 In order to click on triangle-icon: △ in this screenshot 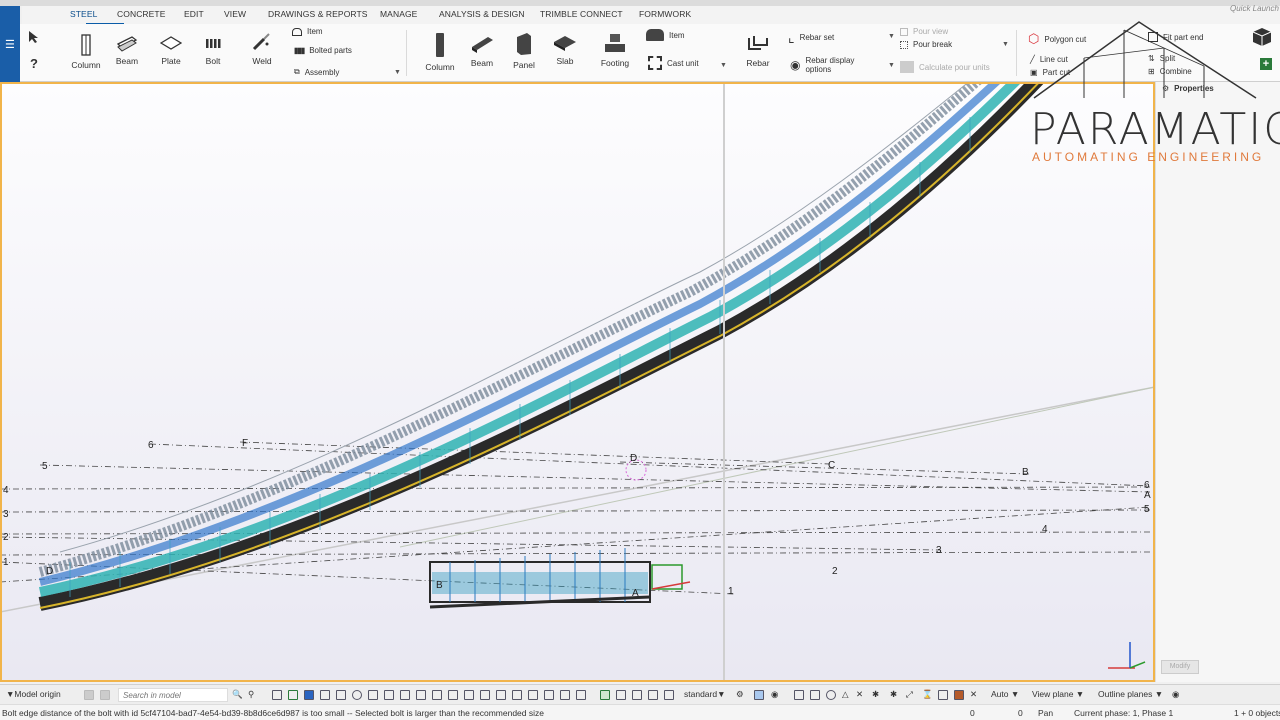, I will do `click(845, 694)`.